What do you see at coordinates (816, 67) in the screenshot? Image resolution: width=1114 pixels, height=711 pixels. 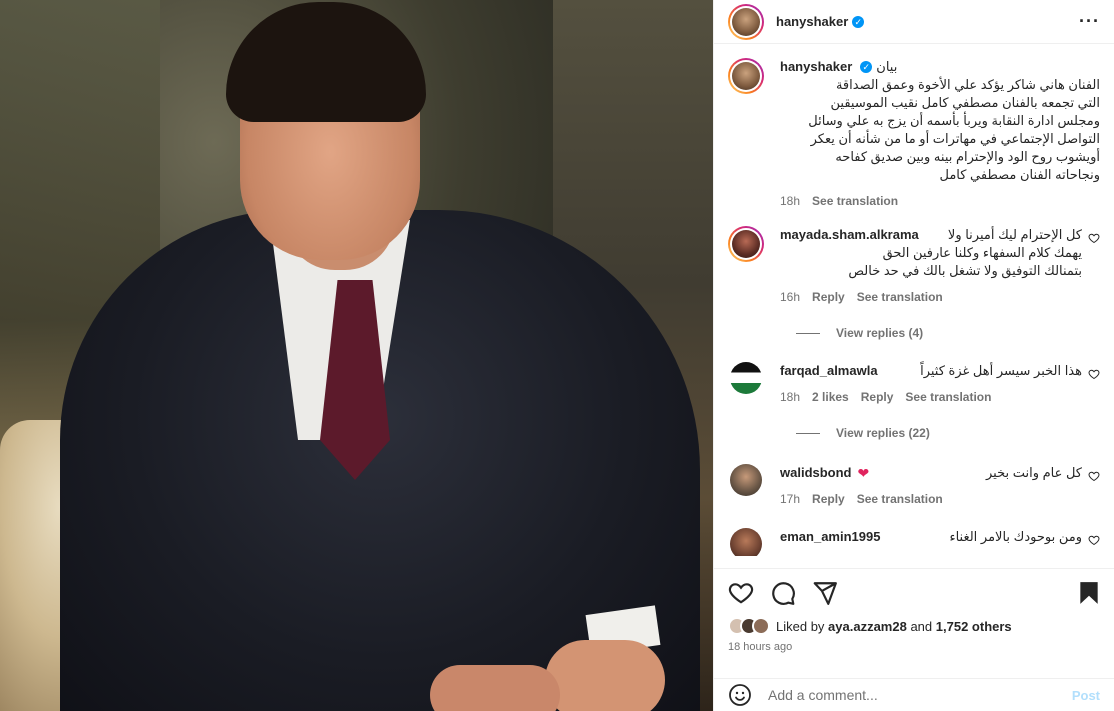 I see `caption-username: hanyshaker` at bounding box center [816, 67].